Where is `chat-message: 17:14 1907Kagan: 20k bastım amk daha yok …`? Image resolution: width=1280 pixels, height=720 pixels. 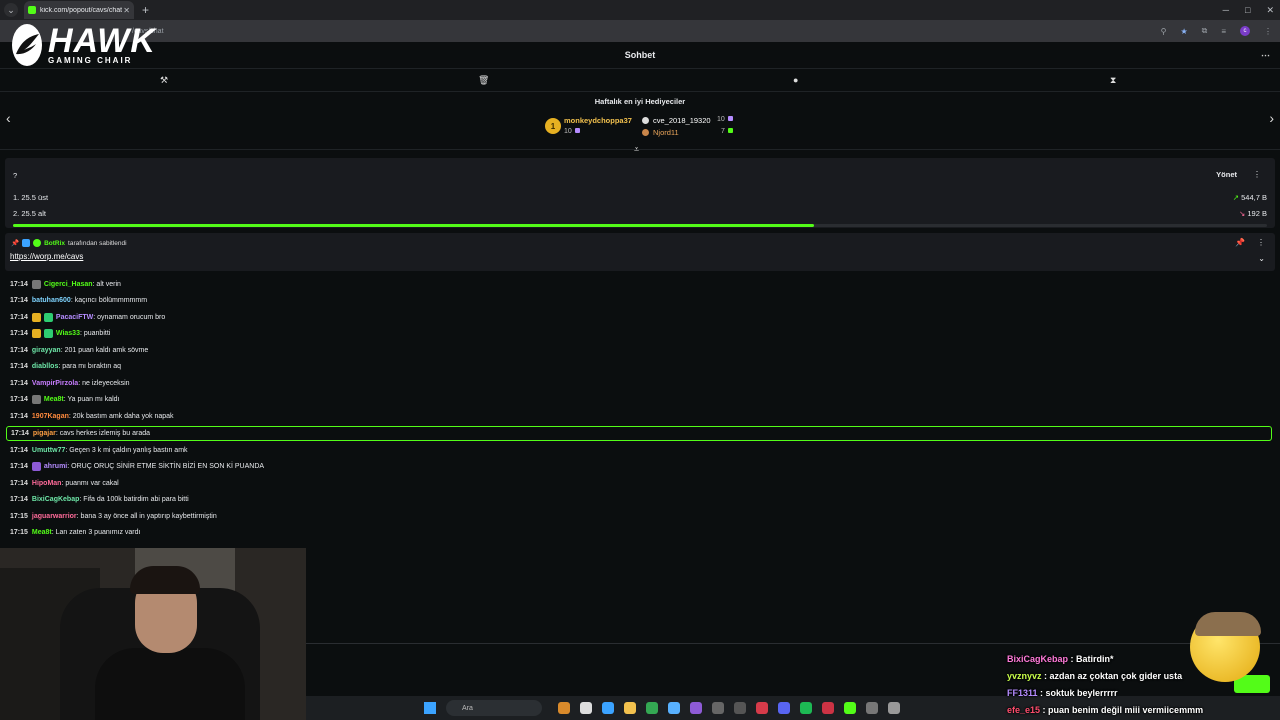
chat-message: 17:14 1907Kagan: 20k bastım amk daha yok … is located at coordinates (641, 416).